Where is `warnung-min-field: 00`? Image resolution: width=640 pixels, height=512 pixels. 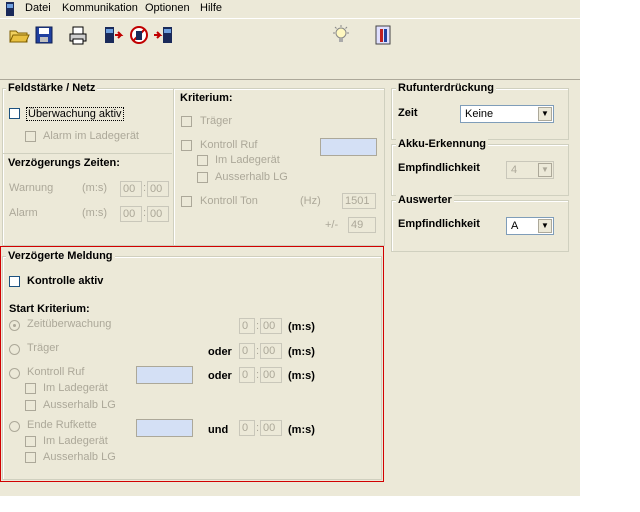 warnung-min-field: 00 is located at coordinates (131, 189).